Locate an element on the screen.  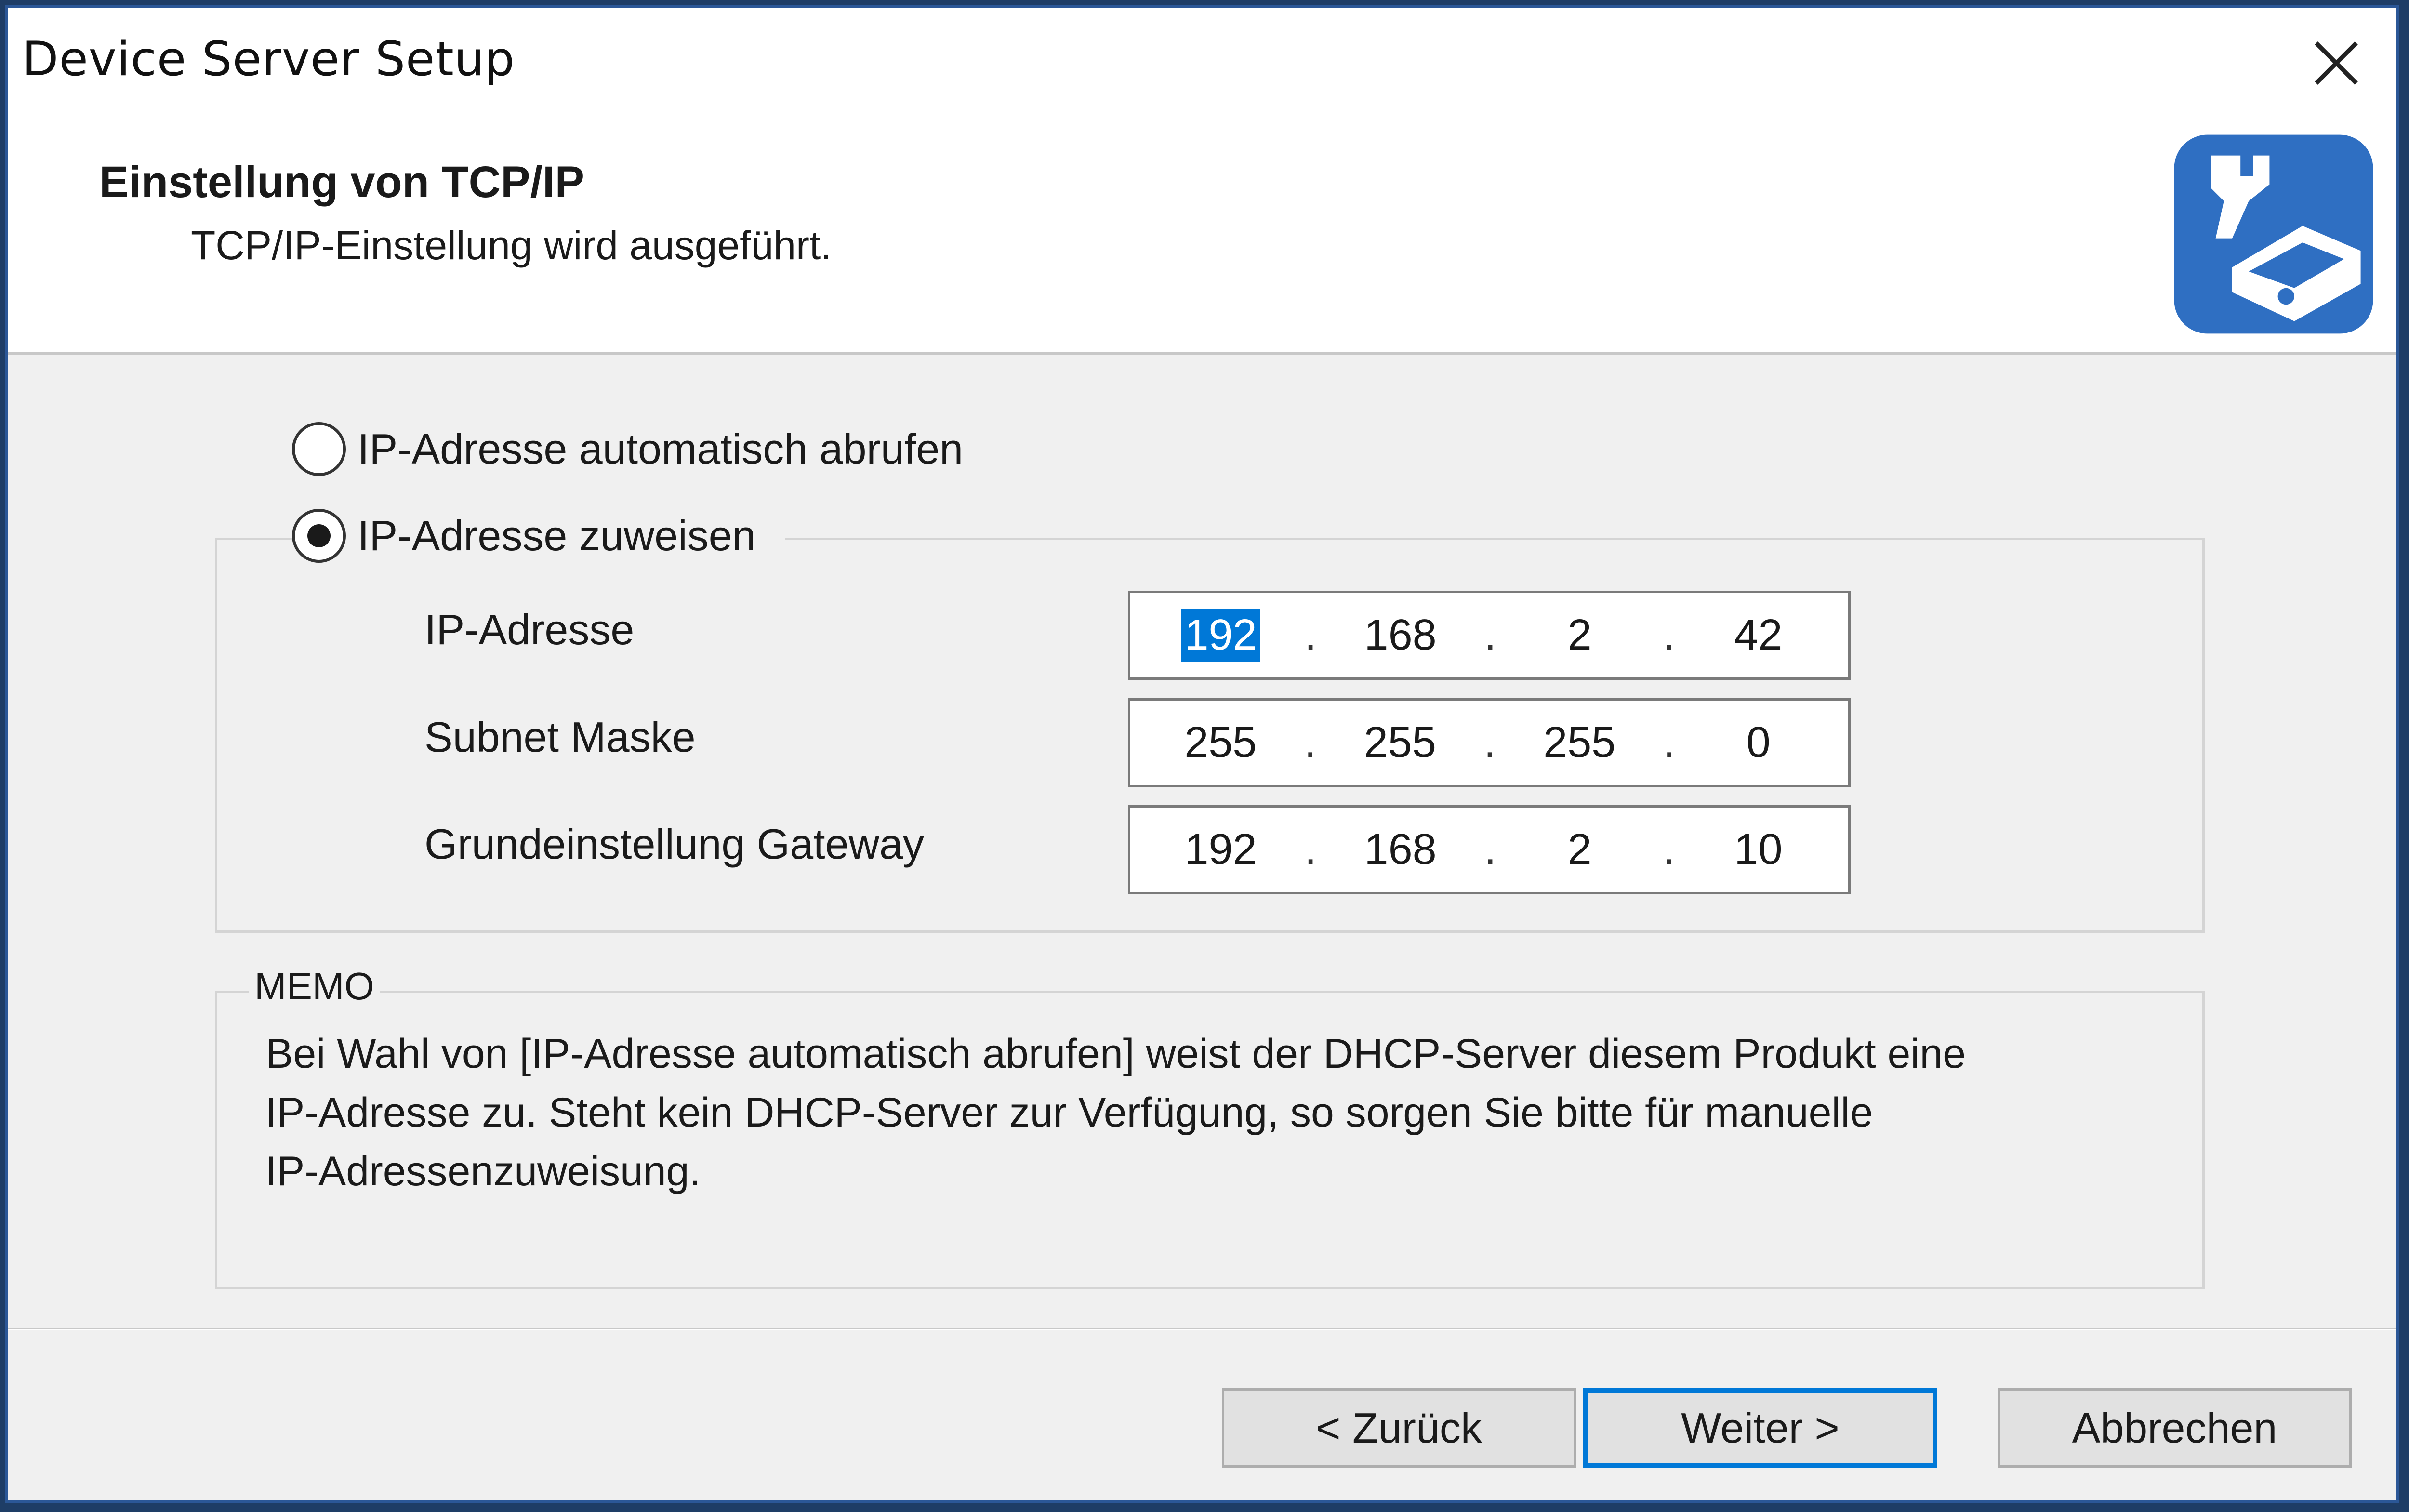
ip-address-input: 192 . 168 . 2 . 42 is located at coordinates (1489, 635).